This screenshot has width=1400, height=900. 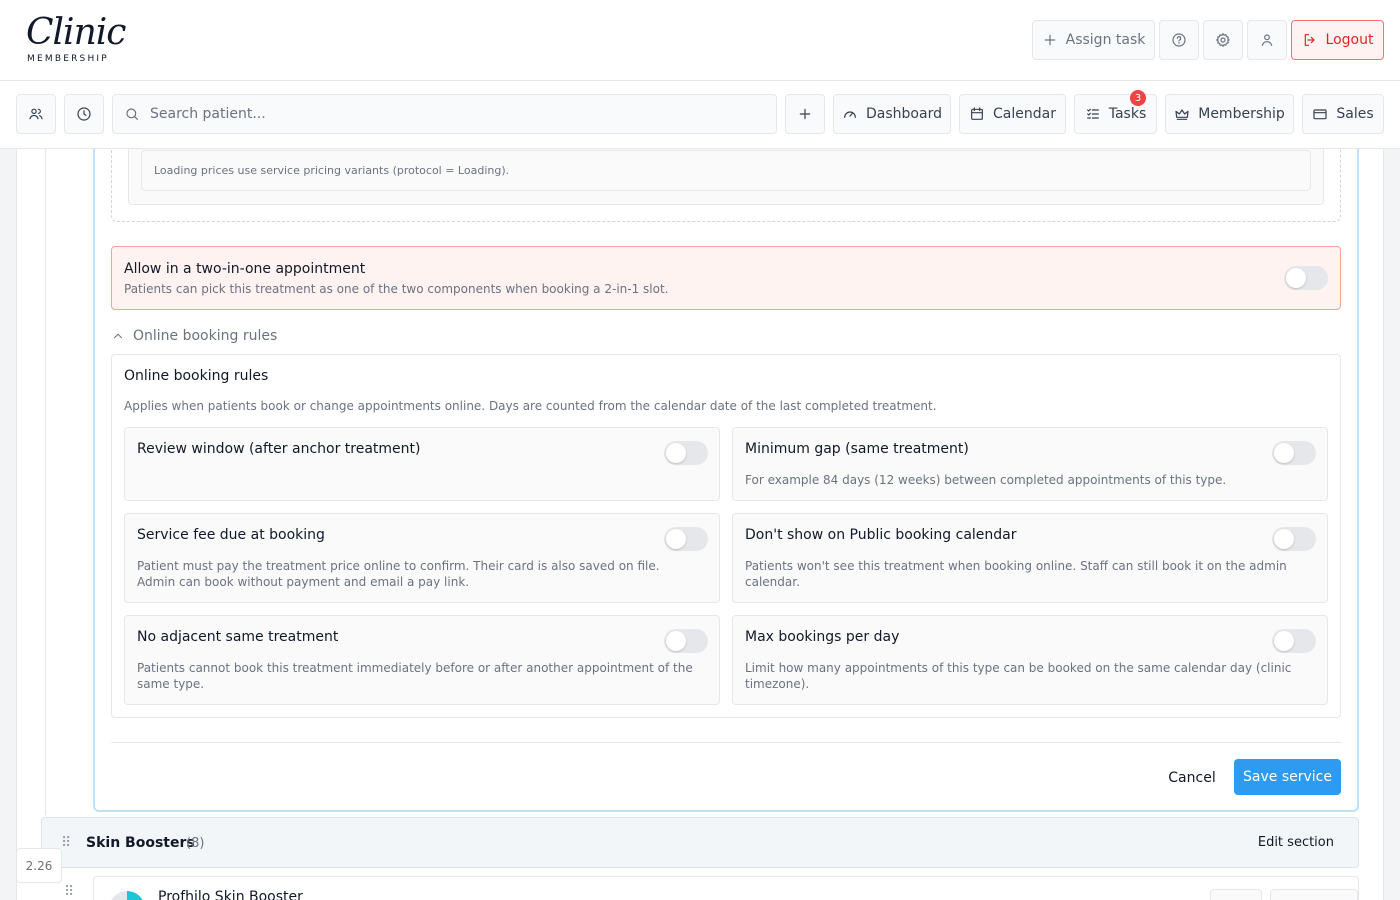 What do you see at coordinates (1349, 40) in the screenshot?
I see `logout-label: Logout` at bounding box center [1349, 40].